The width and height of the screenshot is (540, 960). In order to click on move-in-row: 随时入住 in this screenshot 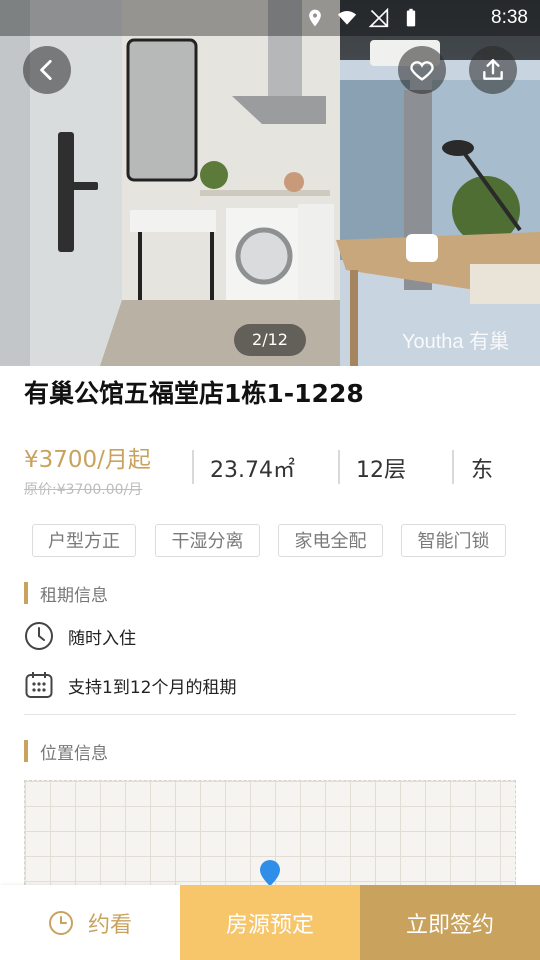, I will do `click(80, 636)`.